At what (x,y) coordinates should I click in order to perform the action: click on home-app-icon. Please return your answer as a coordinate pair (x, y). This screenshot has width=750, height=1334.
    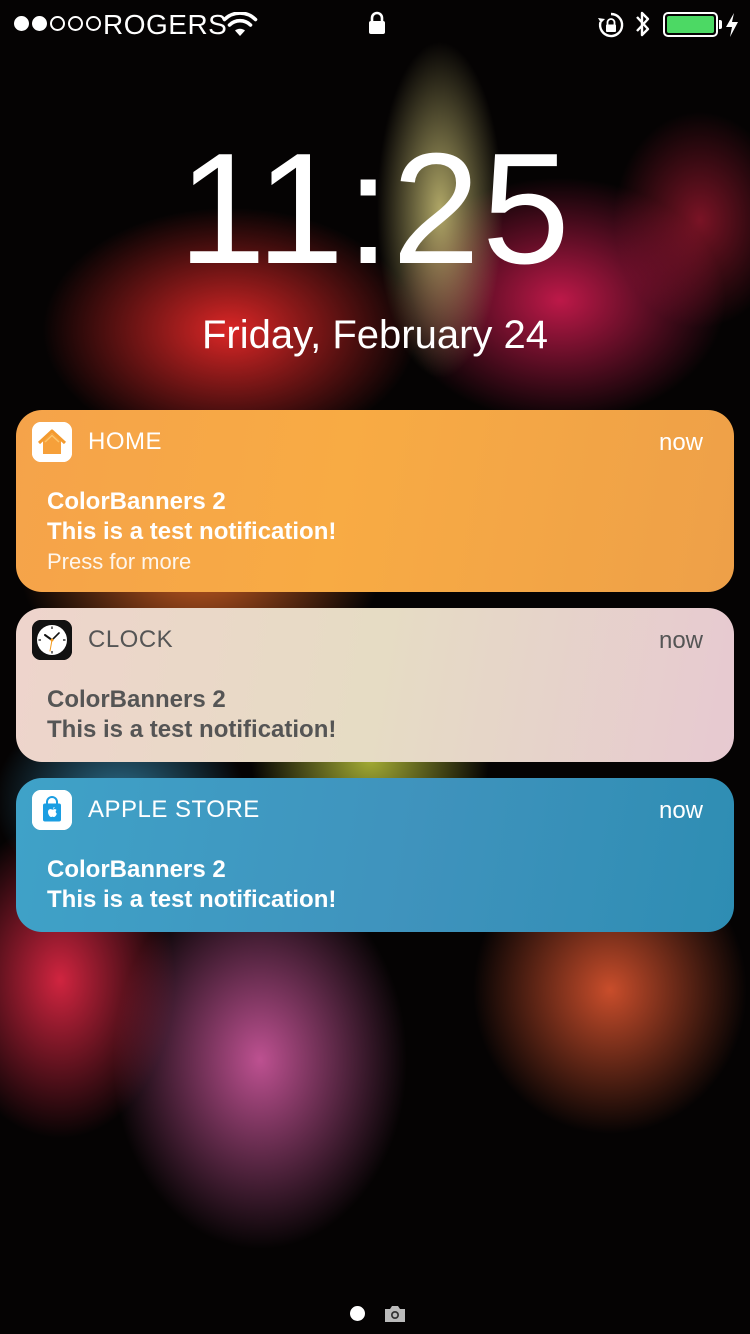
    Looking at the image, I should click on (52, 442).